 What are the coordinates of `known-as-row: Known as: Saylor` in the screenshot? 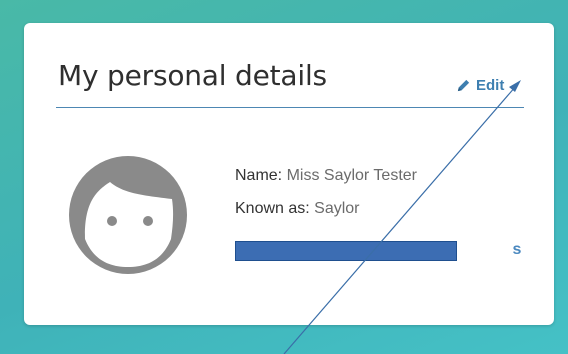 It's located at (297, 209).